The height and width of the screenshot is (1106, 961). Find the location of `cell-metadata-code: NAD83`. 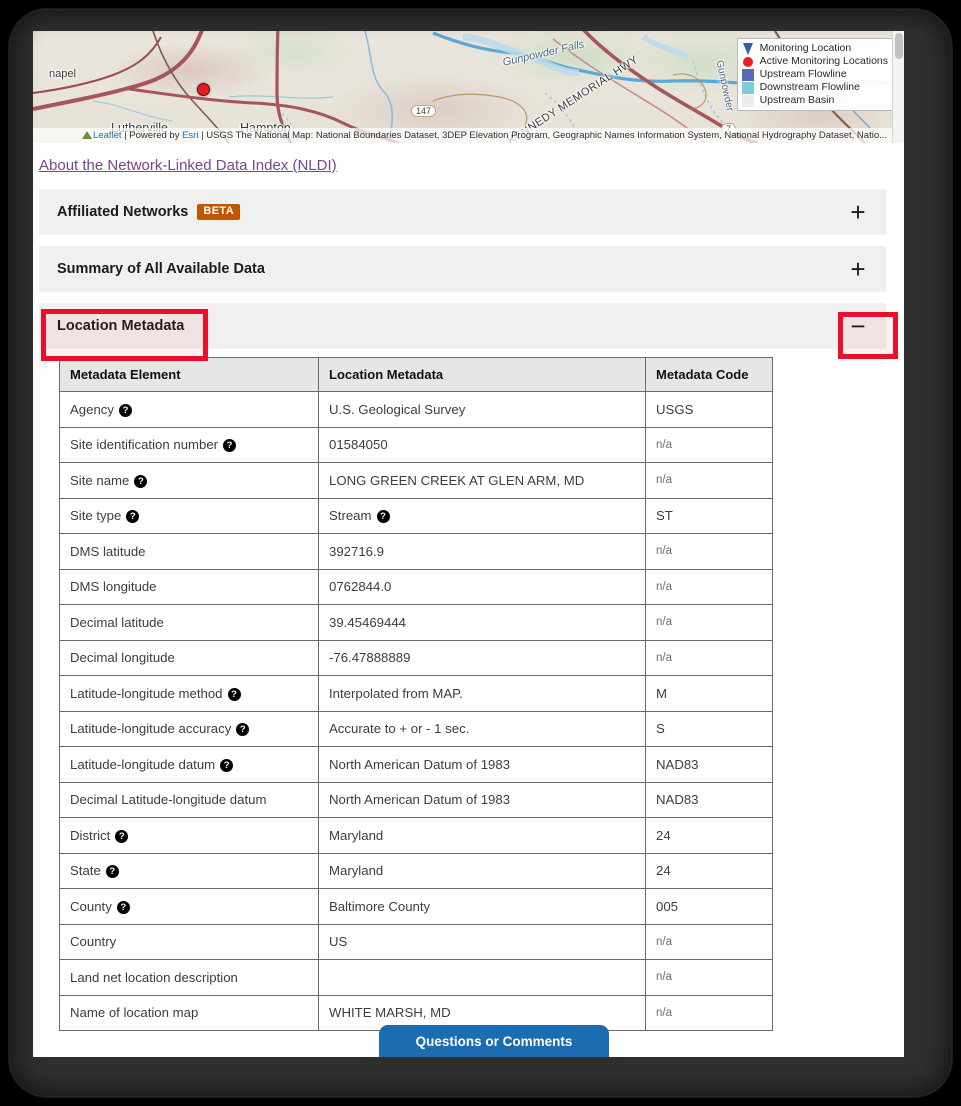

cell-metadata-code: NAD83 is located at coordinates (709, 799).